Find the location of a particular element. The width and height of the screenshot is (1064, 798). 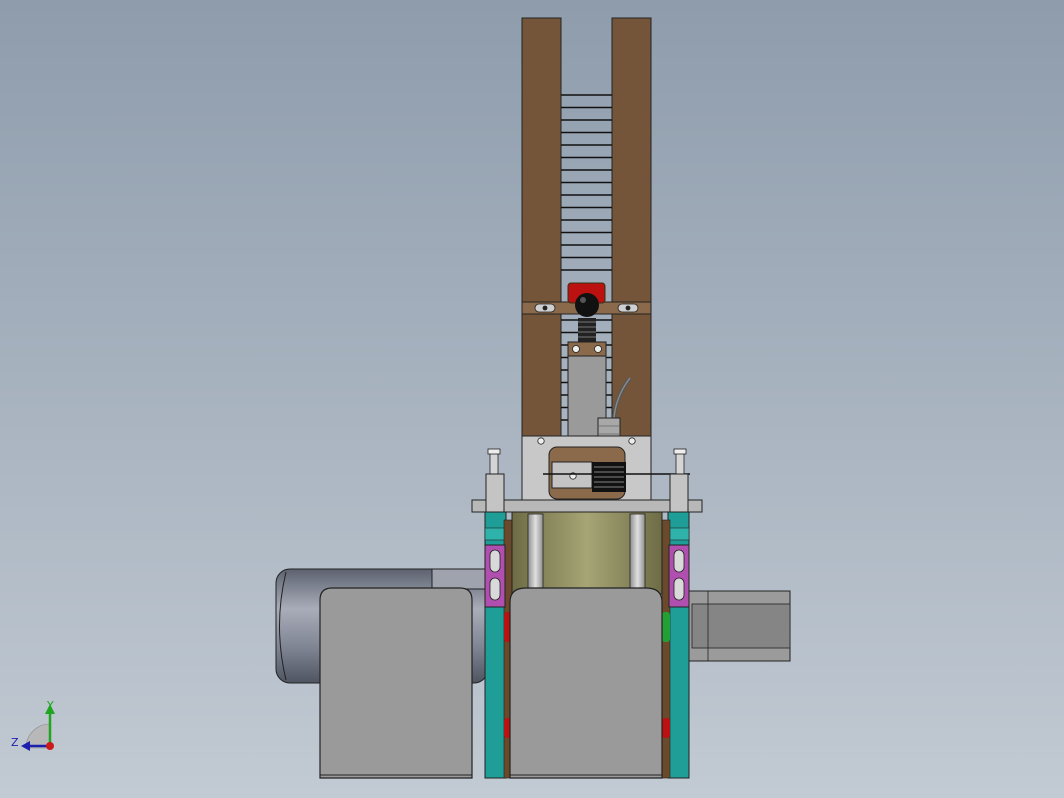

bearing-plate-right is located at coordinates (679, 576).